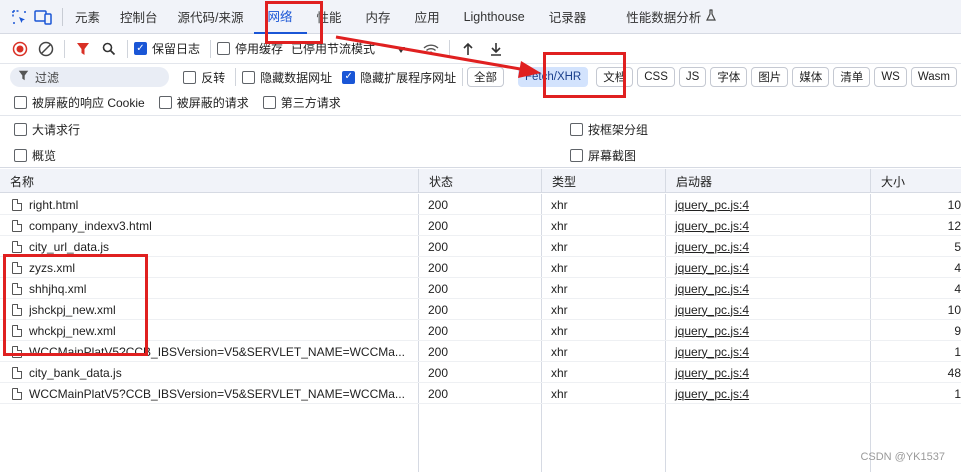 This screenshot has height=472, width=961. Describe the element at coordinates (480, 204) in the screenshot. I see `table-row: right.html 200 xhr jquery_pc.js:4 10` at that location.